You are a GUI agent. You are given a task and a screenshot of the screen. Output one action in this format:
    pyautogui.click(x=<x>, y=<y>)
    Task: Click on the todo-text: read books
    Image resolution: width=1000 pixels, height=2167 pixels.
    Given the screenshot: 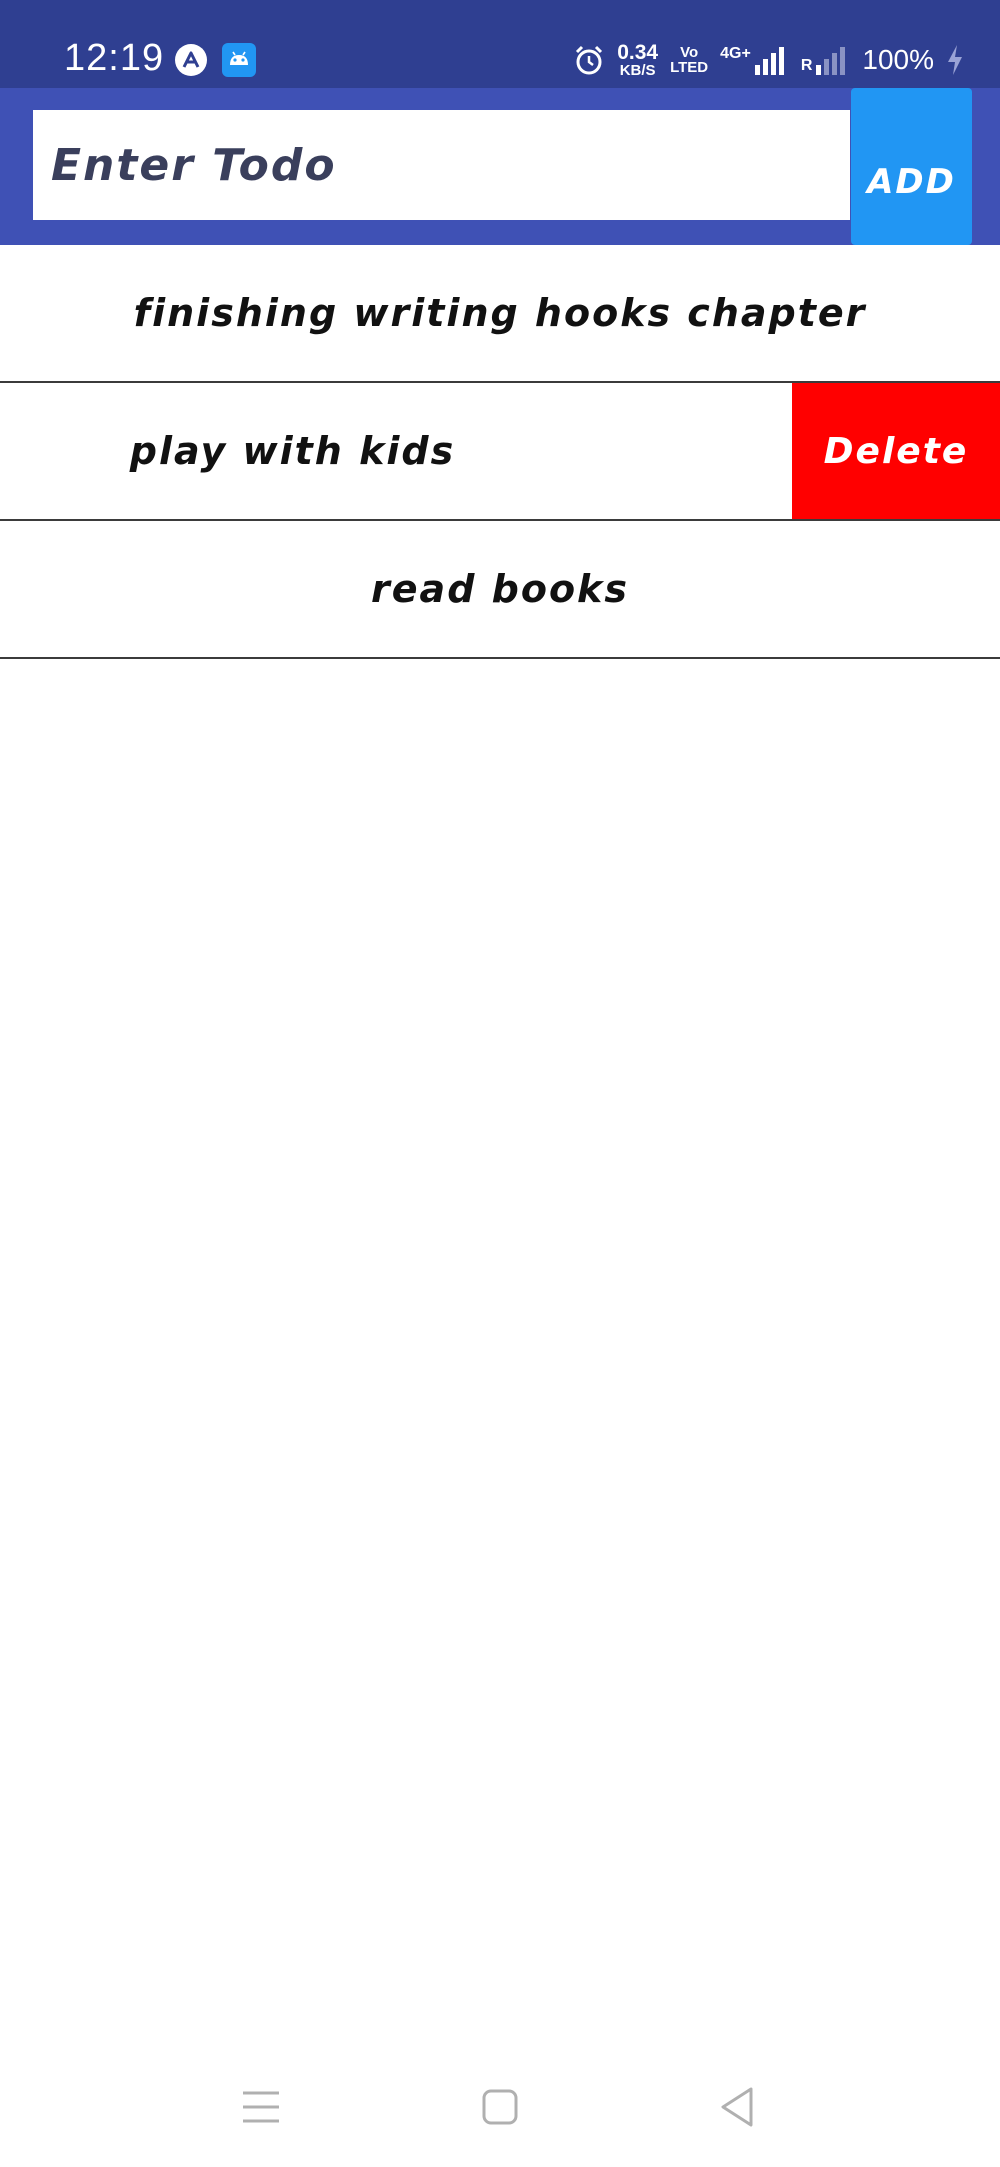 What is the action you would take?
    pyautogui.click(x=500, y=589)
    